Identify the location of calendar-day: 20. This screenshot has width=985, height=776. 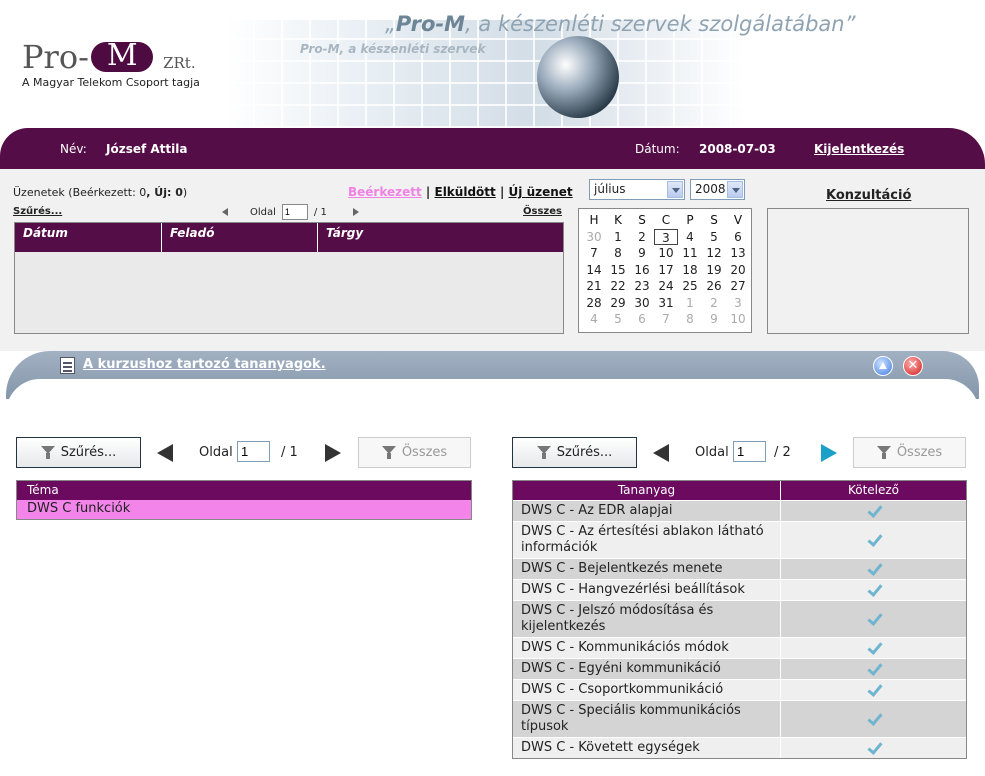
(738, 270).